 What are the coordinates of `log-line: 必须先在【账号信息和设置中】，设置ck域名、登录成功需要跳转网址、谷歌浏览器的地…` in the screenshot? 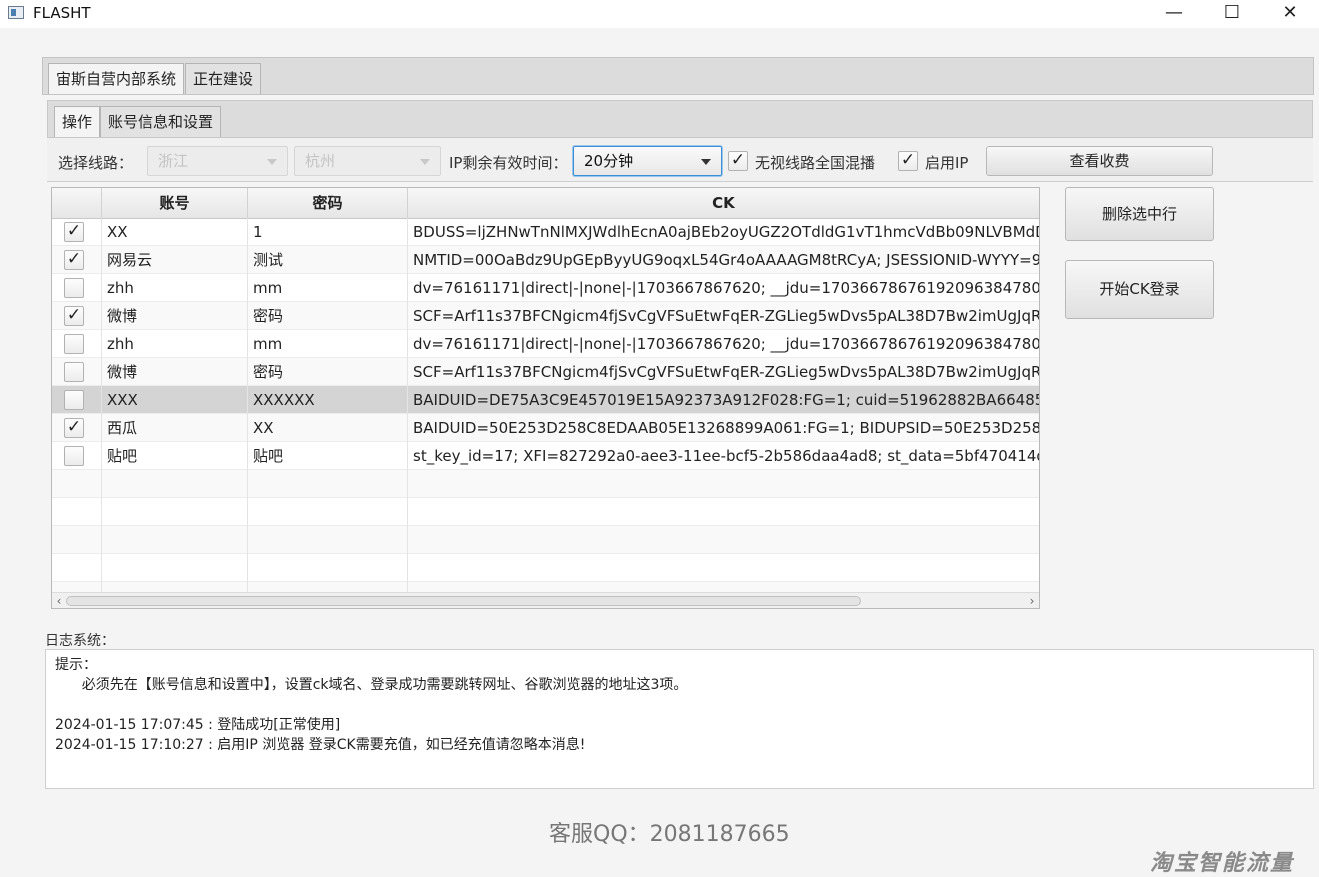 It's located at (371, 685).